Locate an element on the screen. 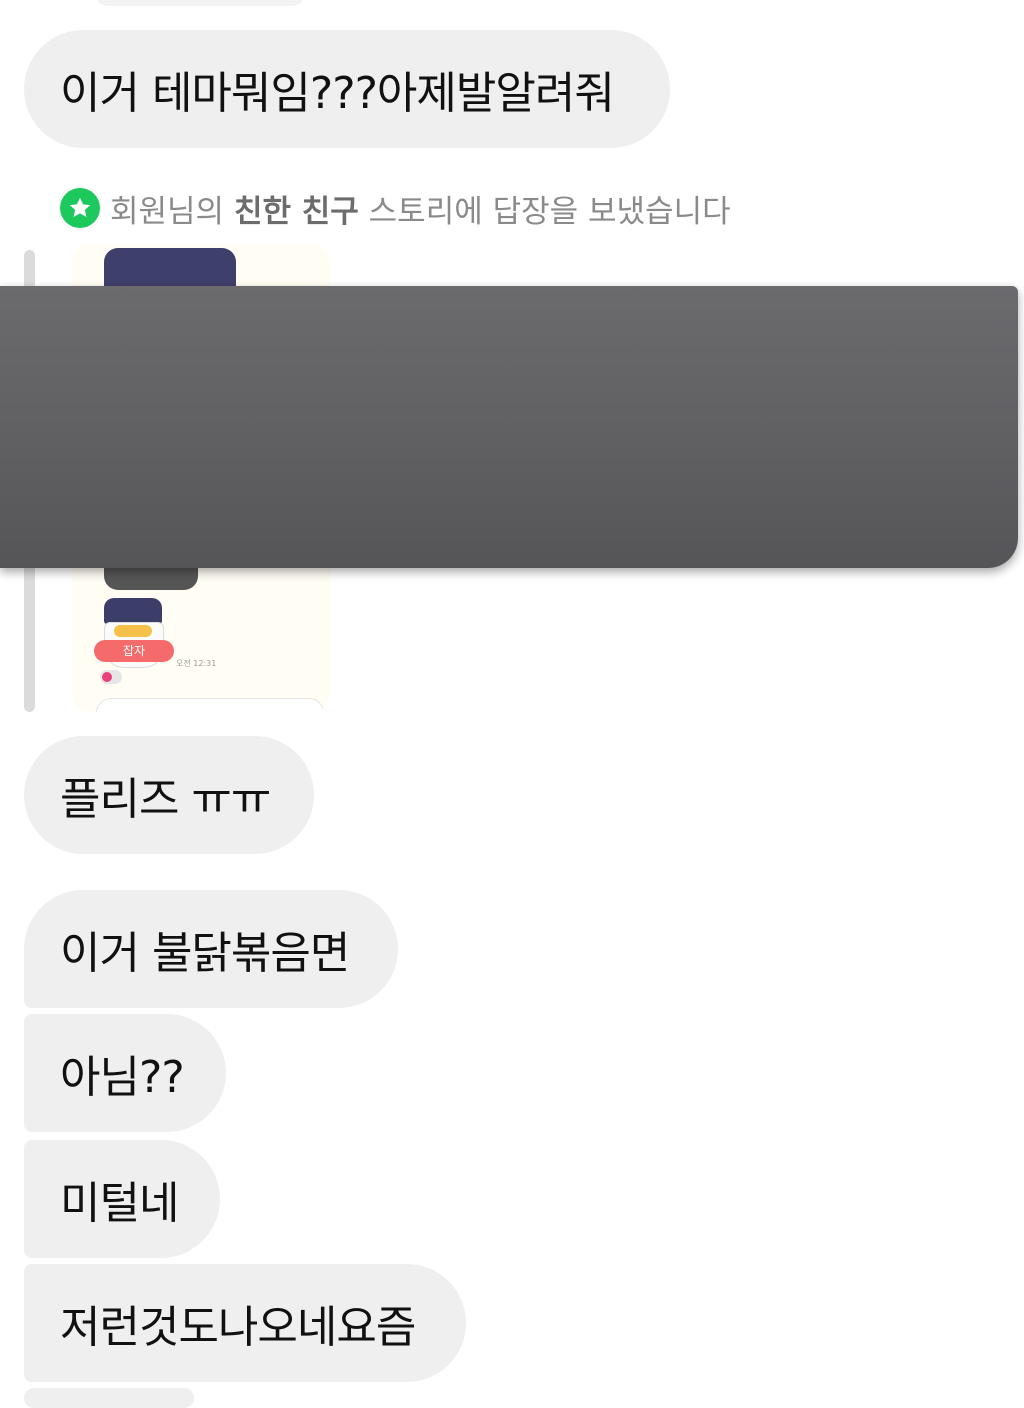 This screenshot has height=1408, width=1024. duck-character: 잡자 is located at coordinates (136, 635).